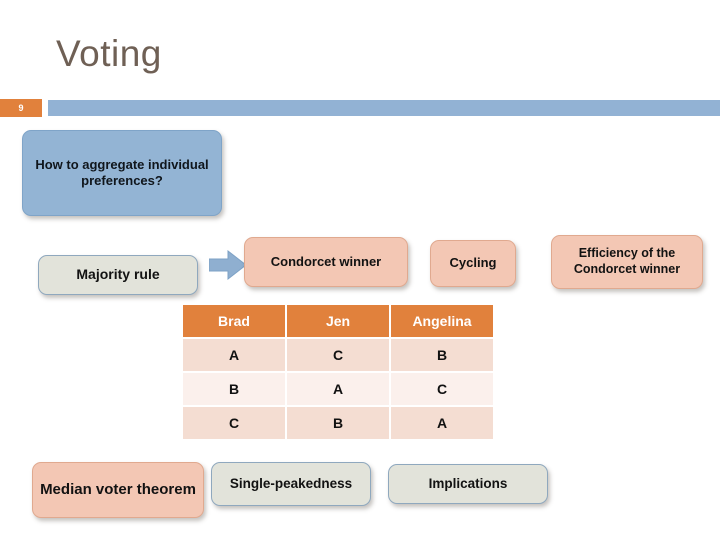 This screenshot has width=720, height=540. I want to click on table-row: B A C, so click(338, 389).